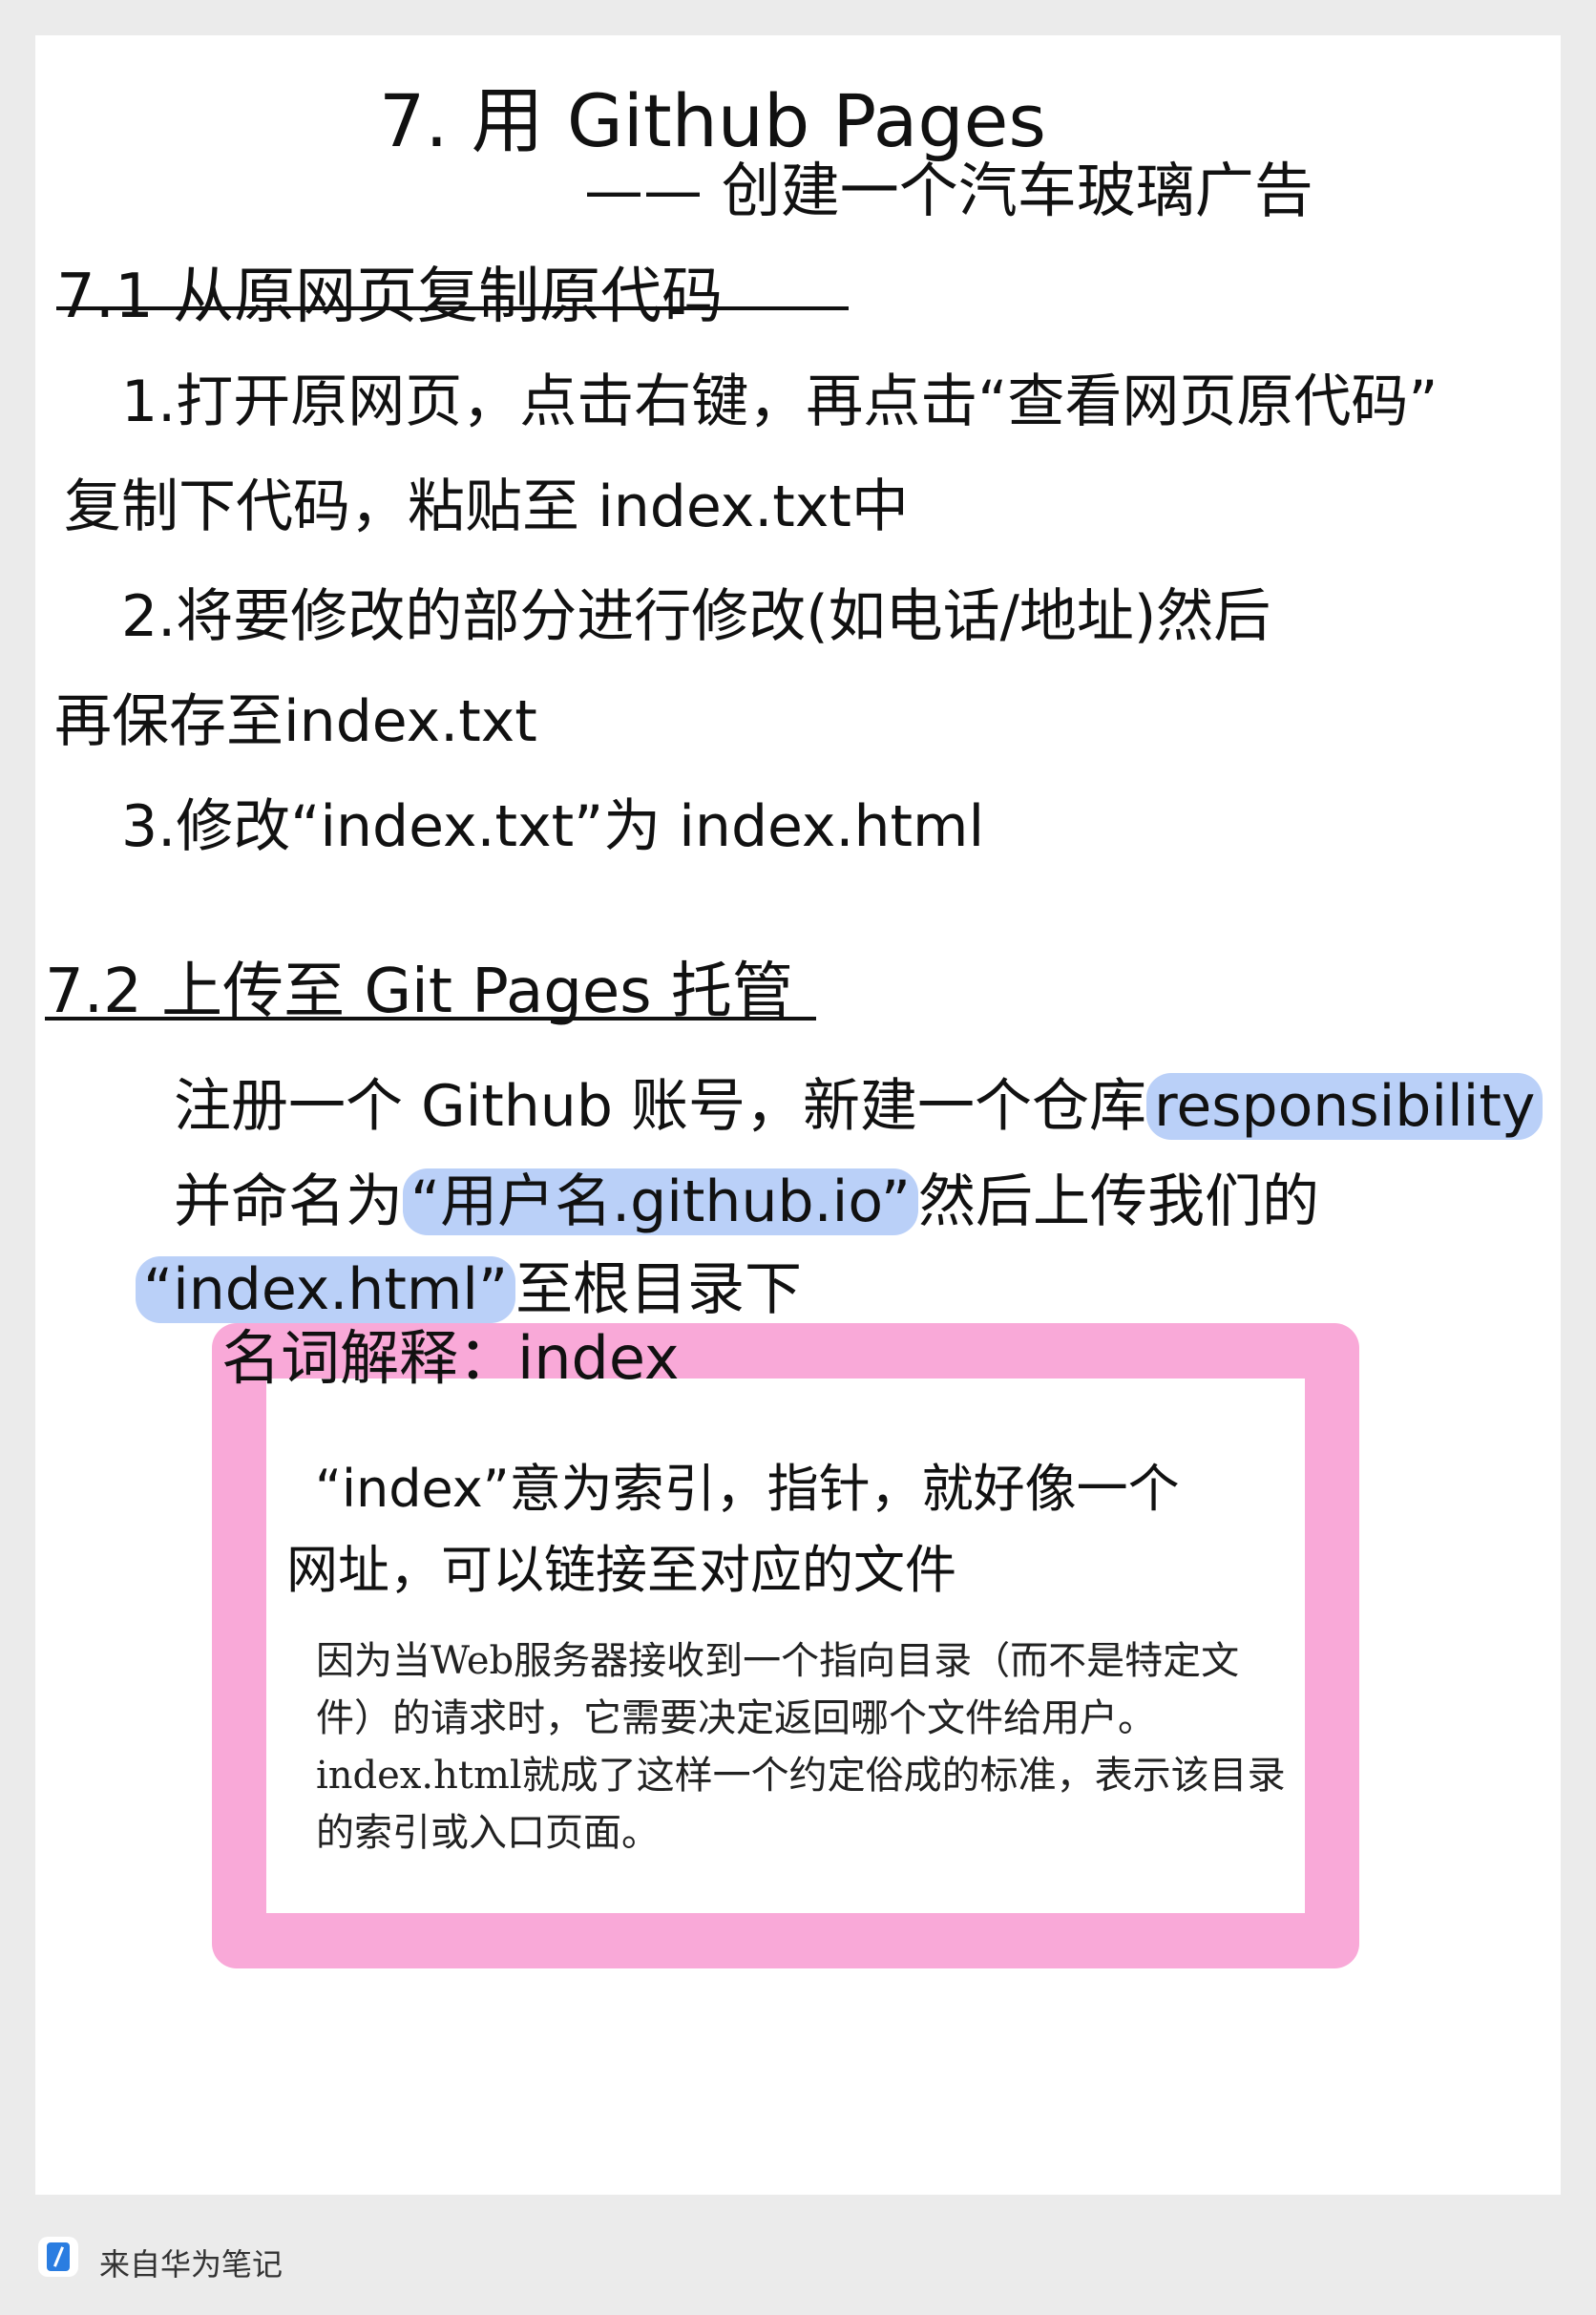 Image resolution: width=1596 pixels, height=2315 pixels. I want to click on section-1-line-1: 1.打开原网页，点击右键，再点击“查看网页原代码”, so click(780, 402).